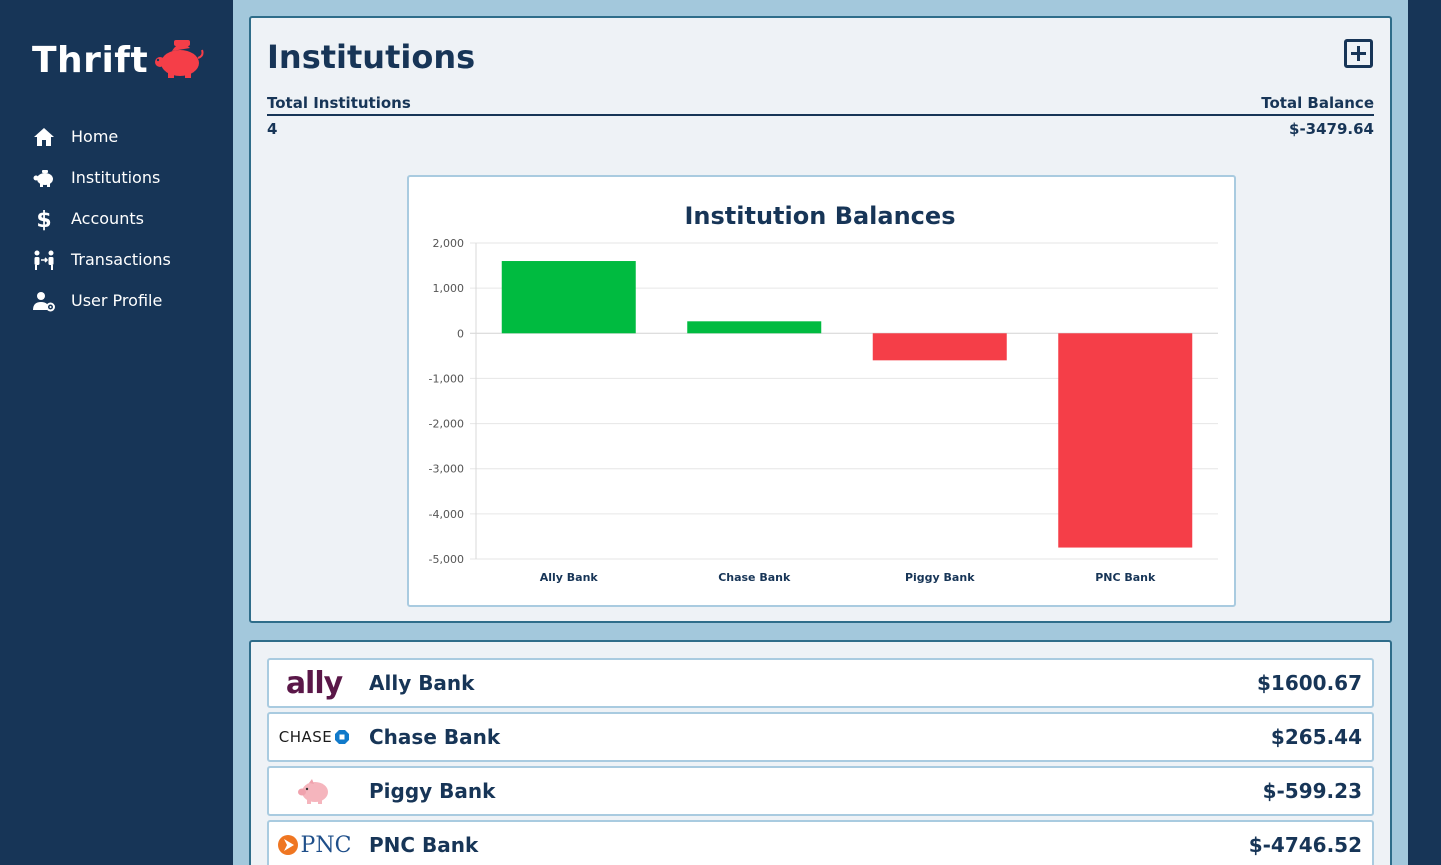 This screenshot has width=1441, height=865. I want to click on ally-logo: ally, so click(314, 683).